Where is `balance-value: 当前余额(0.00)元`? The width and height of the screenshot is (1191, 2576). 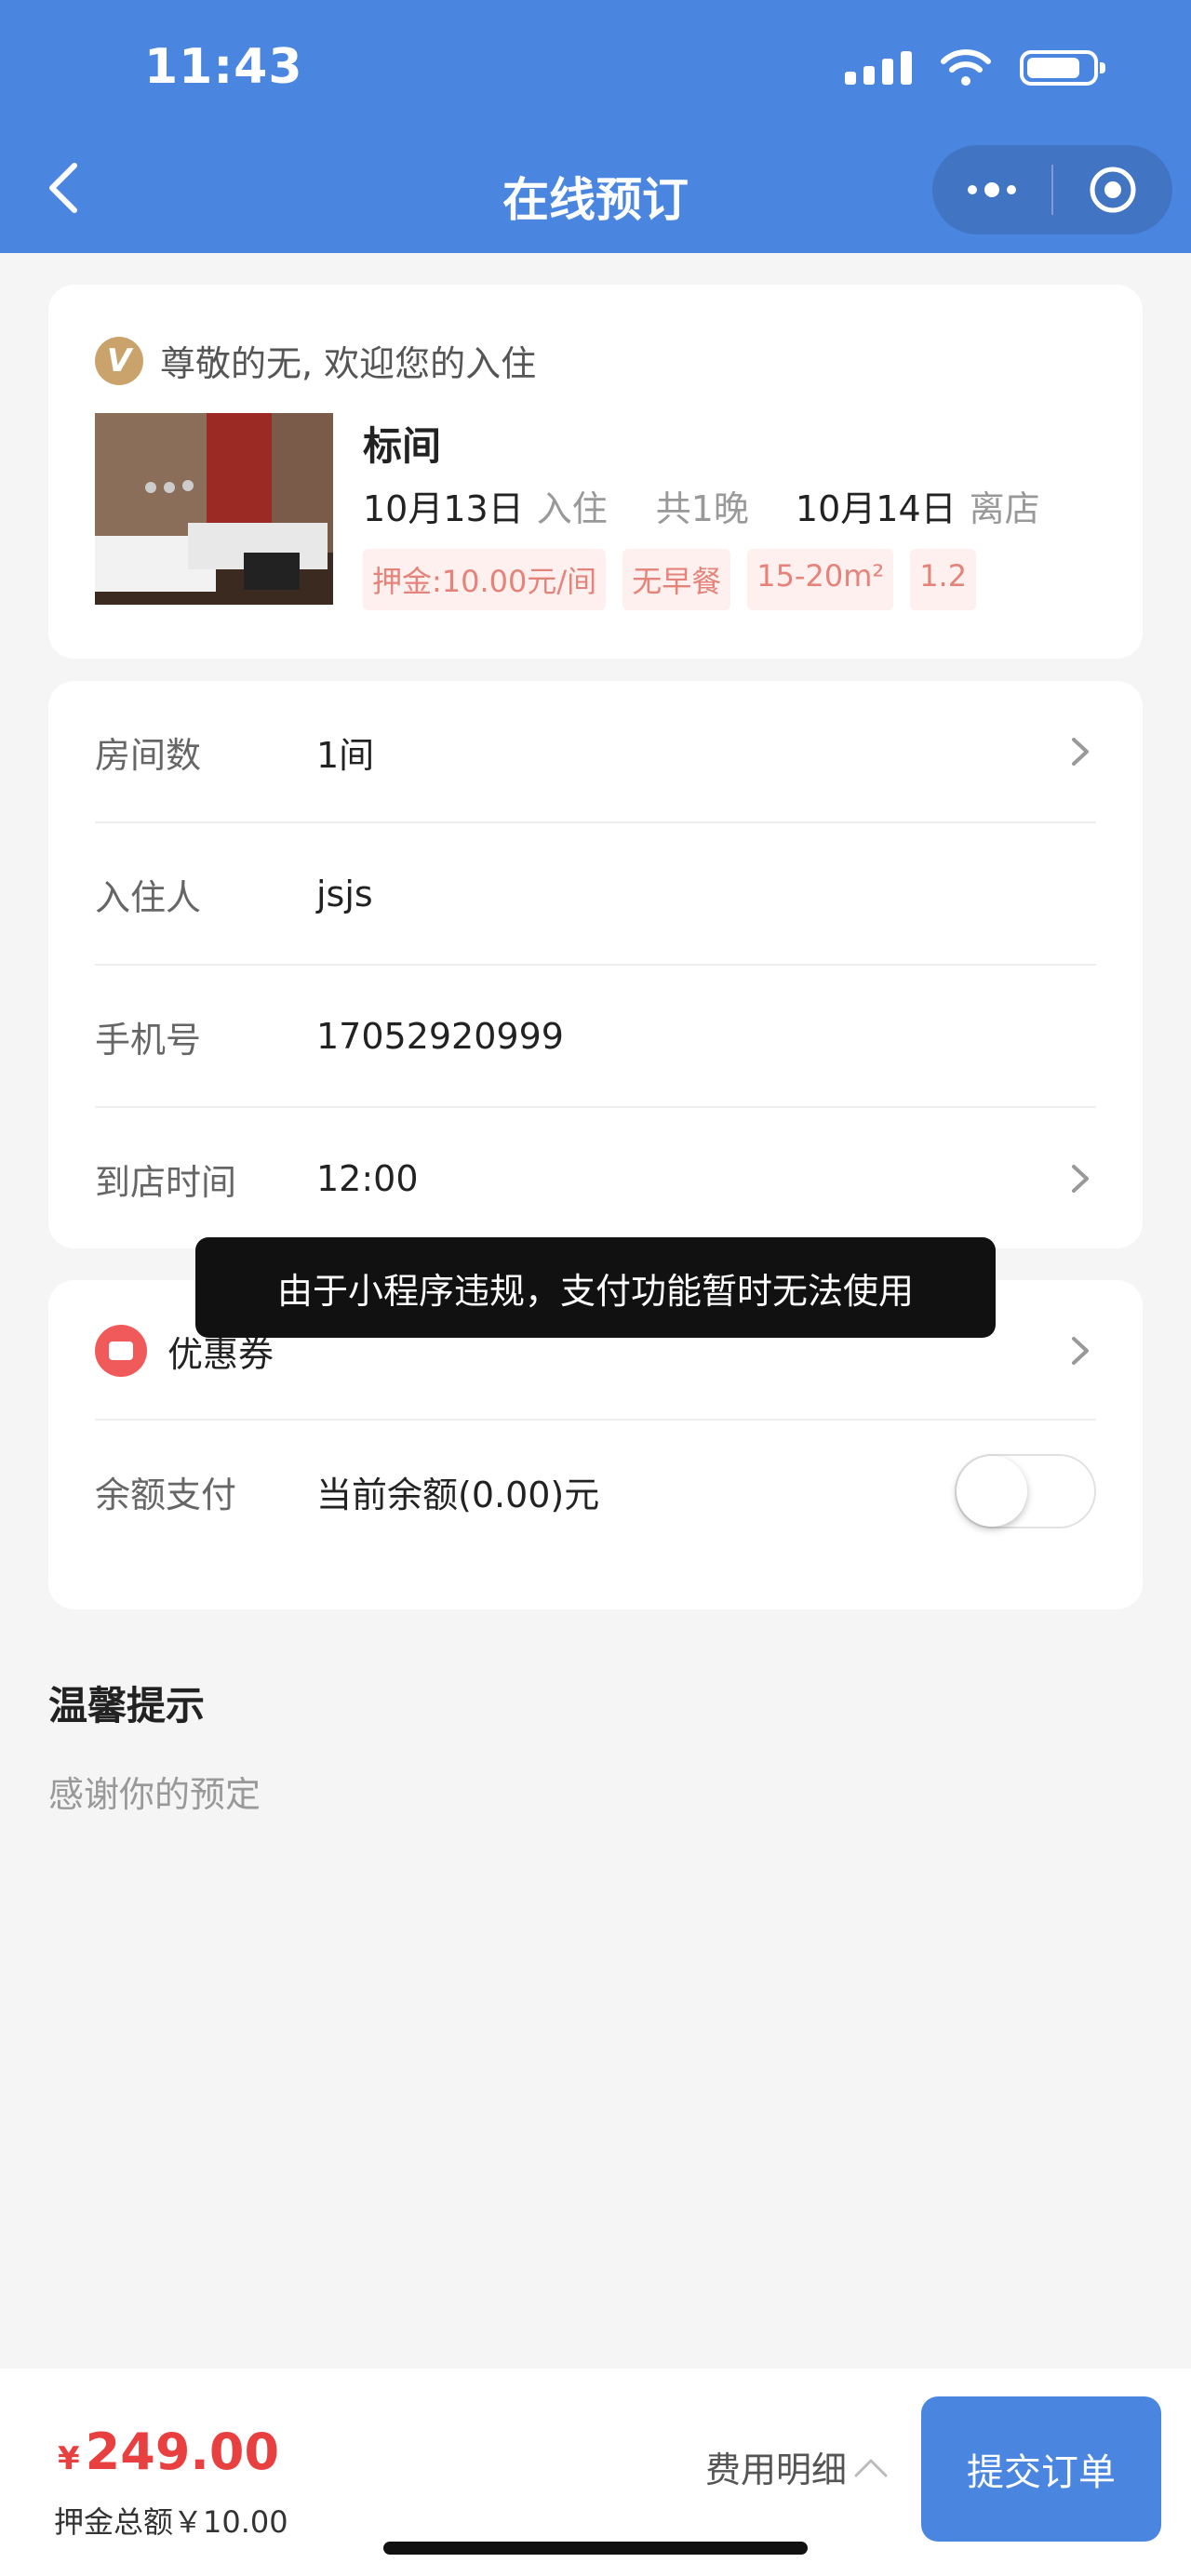
balance-value: 当前余额(0.00)元 is located at coordinates (458, 1494).